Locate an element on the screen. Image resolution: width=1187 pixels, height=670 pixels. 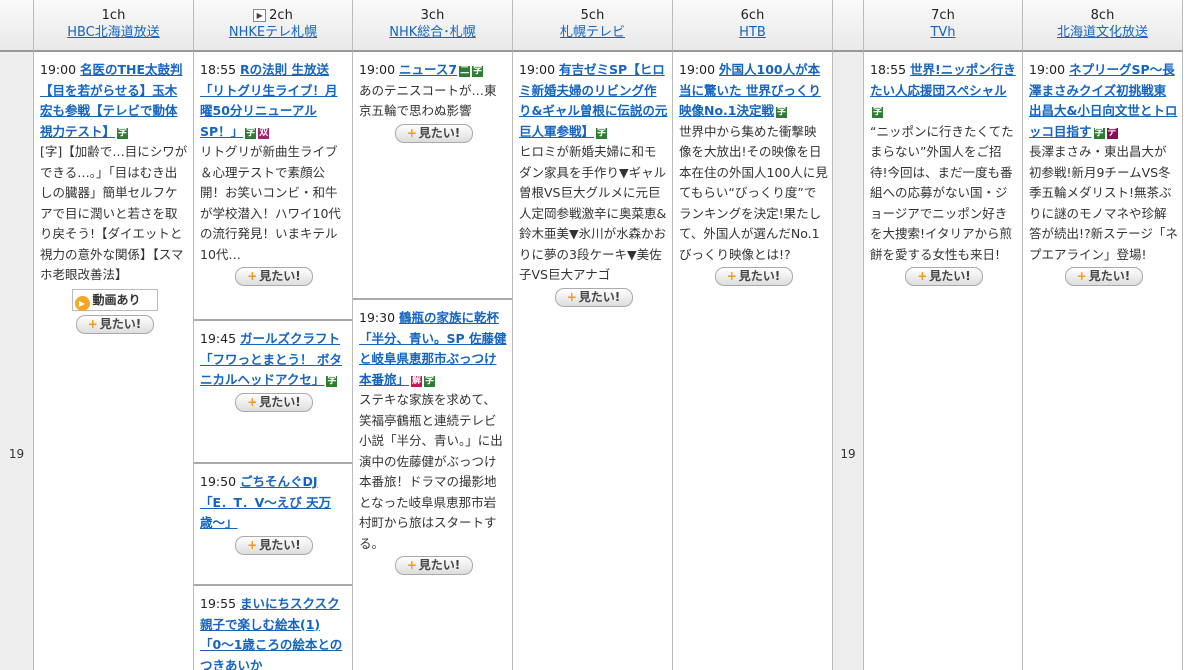
channel-number: 6ch is located at coordinates (752, 15).